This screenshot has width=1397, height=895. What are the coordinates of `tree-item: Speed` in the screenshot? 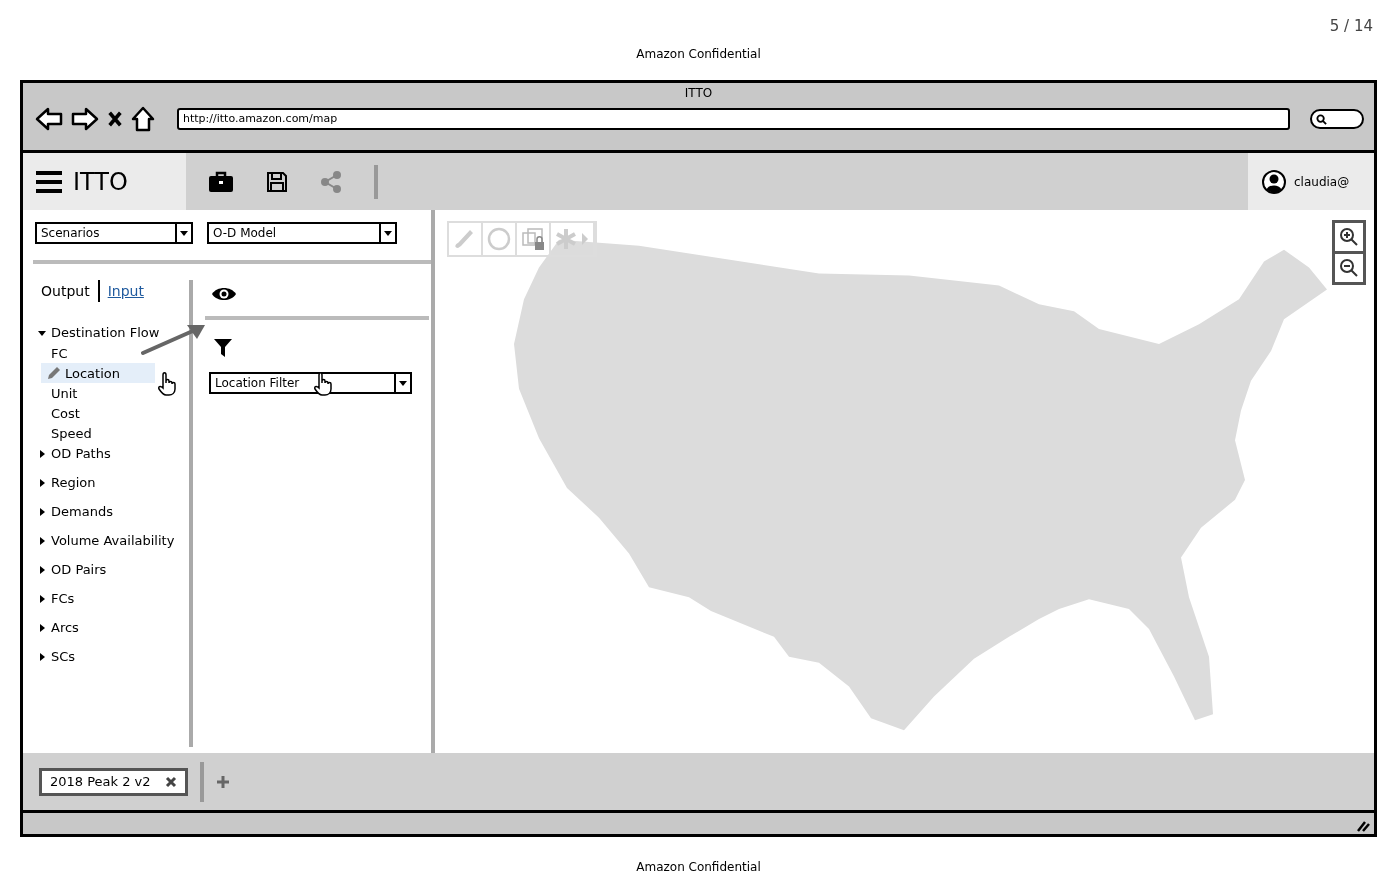 It's located at (98, 433).